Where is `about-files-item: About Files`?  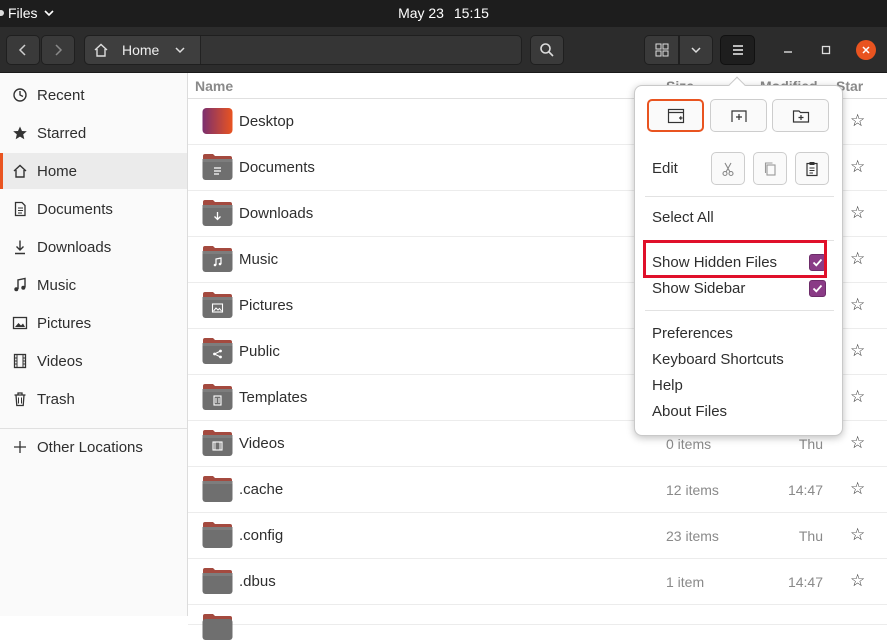
about-files-item: About Files is located at coordinates (689, 411).